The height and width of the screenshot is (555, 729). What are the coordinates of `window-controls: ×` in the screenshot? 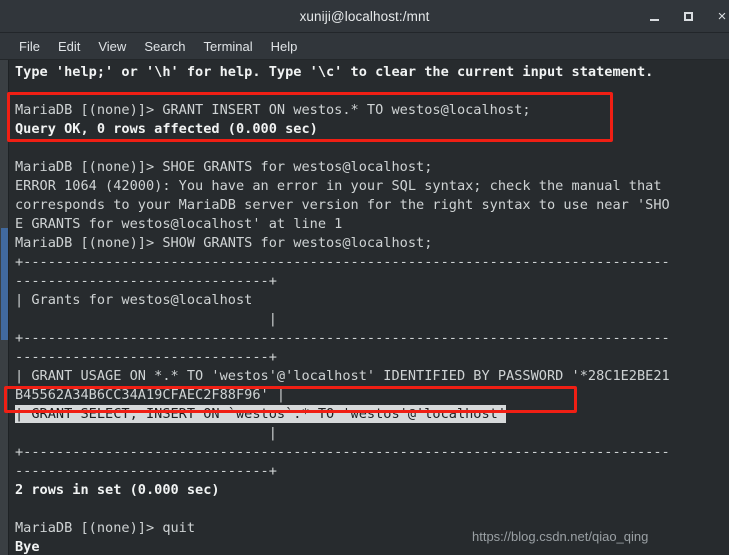 It's located at (687, 16).